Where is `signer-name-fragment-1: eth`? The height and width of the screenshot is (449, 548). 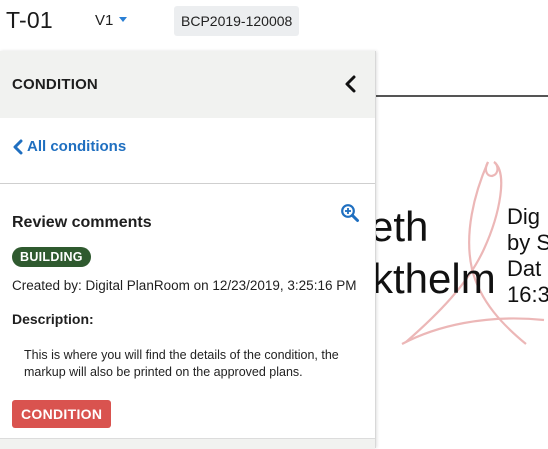 signer-name-fragment-1: eth is located at coordinates (402, 226).